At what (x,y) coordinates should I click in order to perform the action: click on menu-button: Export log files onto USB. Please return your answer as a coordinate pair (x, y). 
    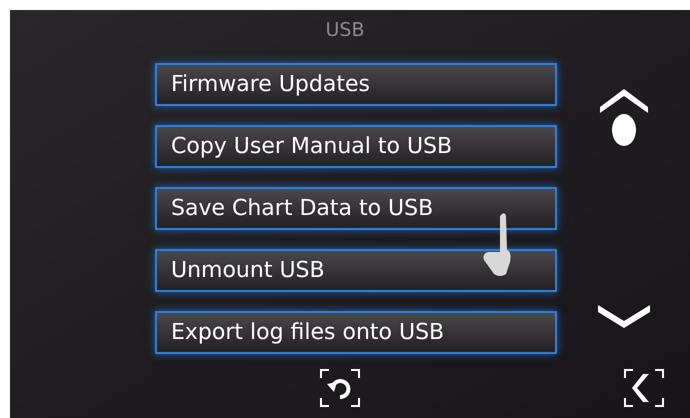
    Looking at the image, I should click on (356, 332).